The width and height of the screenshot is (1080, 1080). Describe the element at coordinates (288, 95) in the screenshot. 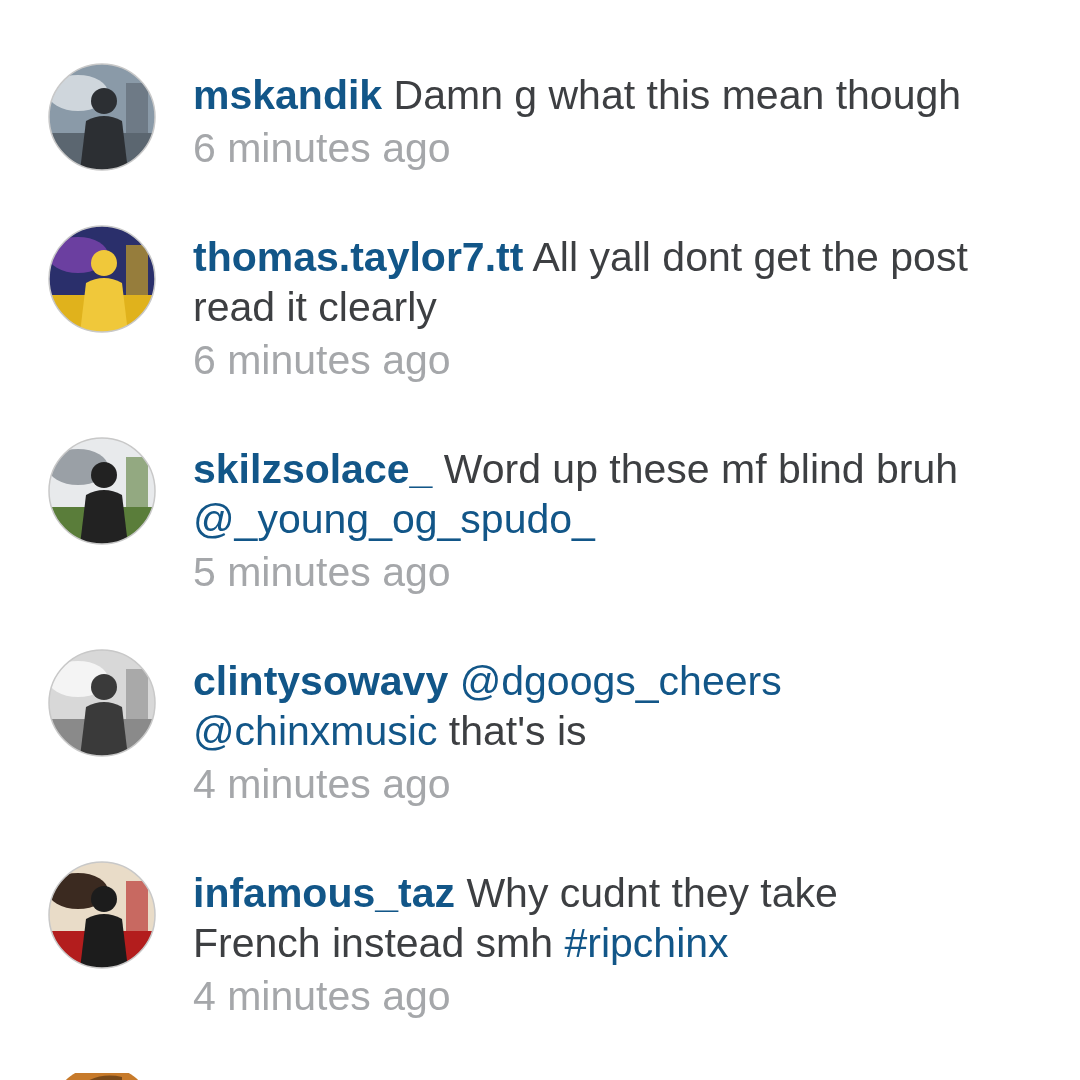

I see `username-link: mskandik` at that location.